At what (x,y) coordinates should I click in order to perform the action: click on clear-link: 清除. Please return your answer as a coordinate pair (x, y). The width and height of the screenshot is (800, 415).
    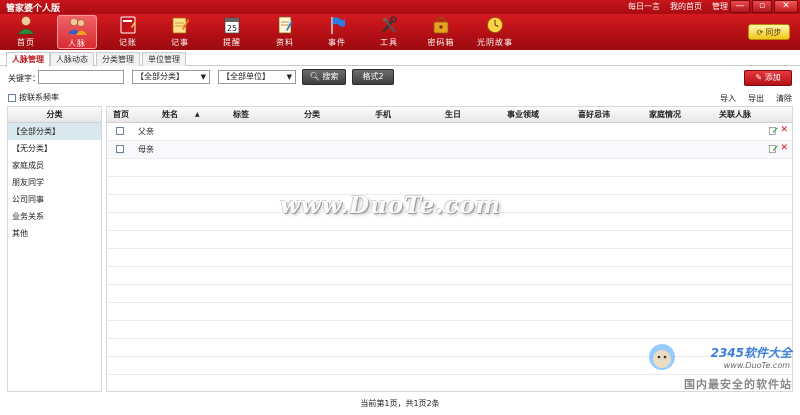
    Looking at the image, I should click on (784, 98).